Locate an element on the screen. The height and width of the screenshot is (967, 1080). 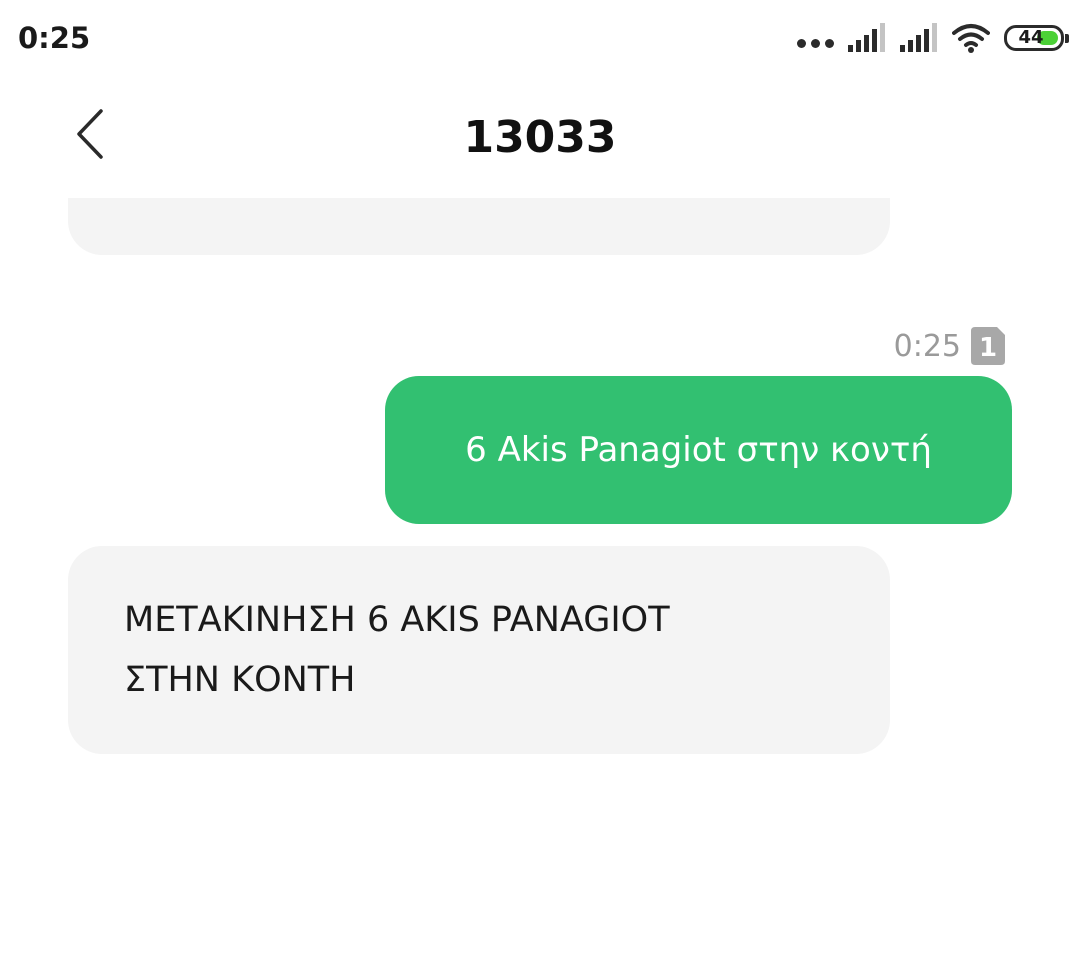
received-message-line-1: ΜΕΤΑΚΙΝΗΣΗ 6 AKIS PANAGIOT is located at coordinates (397, 620).